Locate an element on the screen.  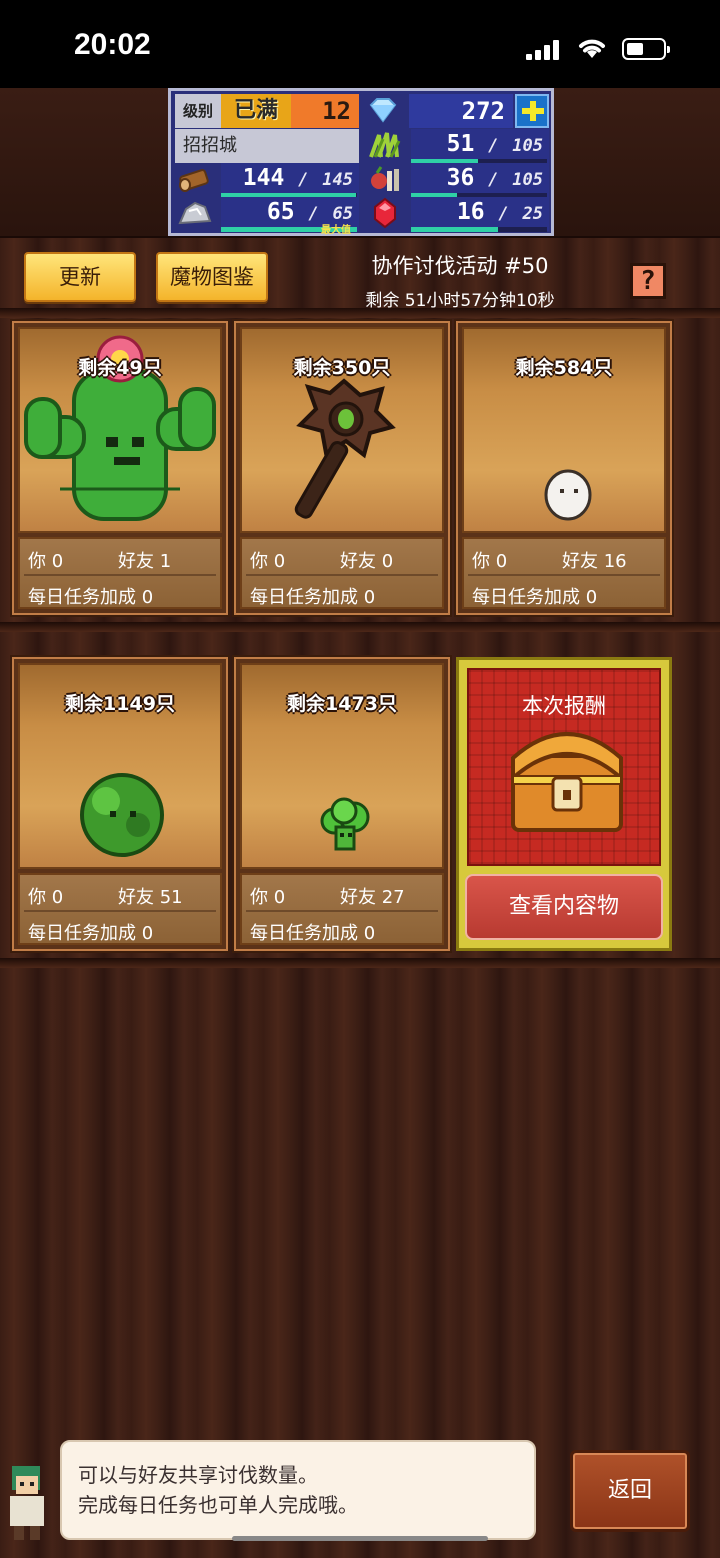
remaining-count: 剩余350只 is located at coordinates (342, 368).